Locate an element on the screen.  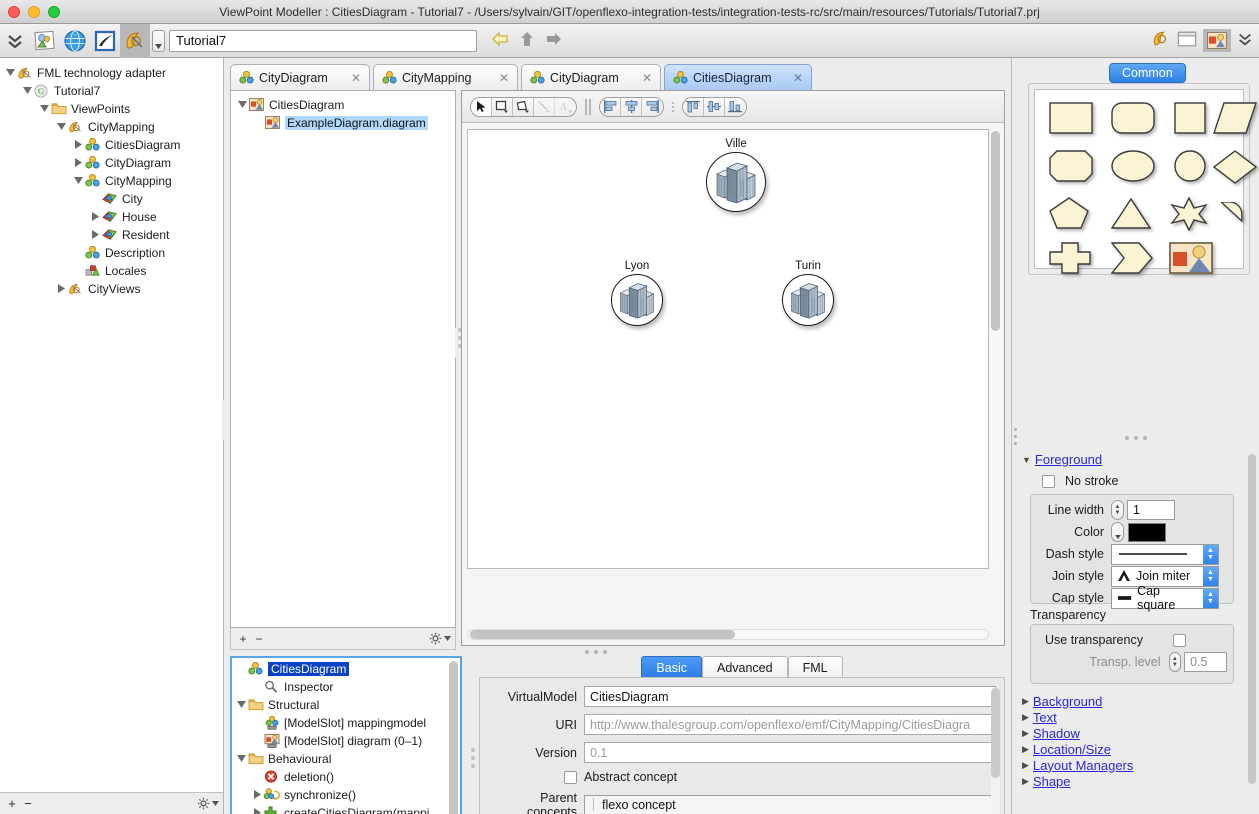
inspector-section-background: ▶ Background is located at coordinates (1077, 701).